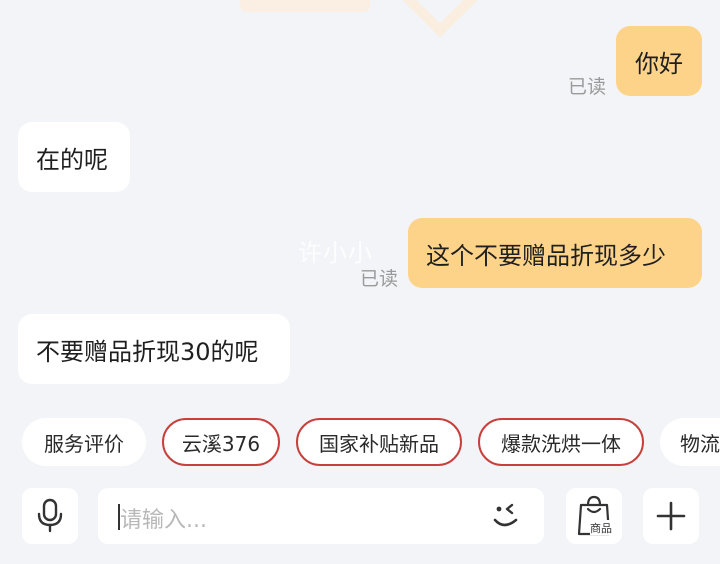 The image size is (720, 564). What do you see at coordinates (508, 517) in the screenshot?
I see `emoji-icon` at bounding box center [508, 517].